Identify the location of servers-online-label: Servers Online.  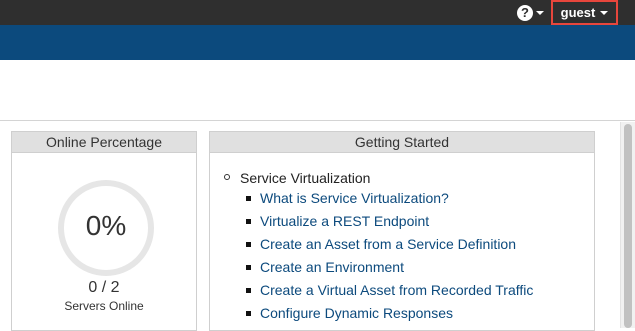
(104, 306).